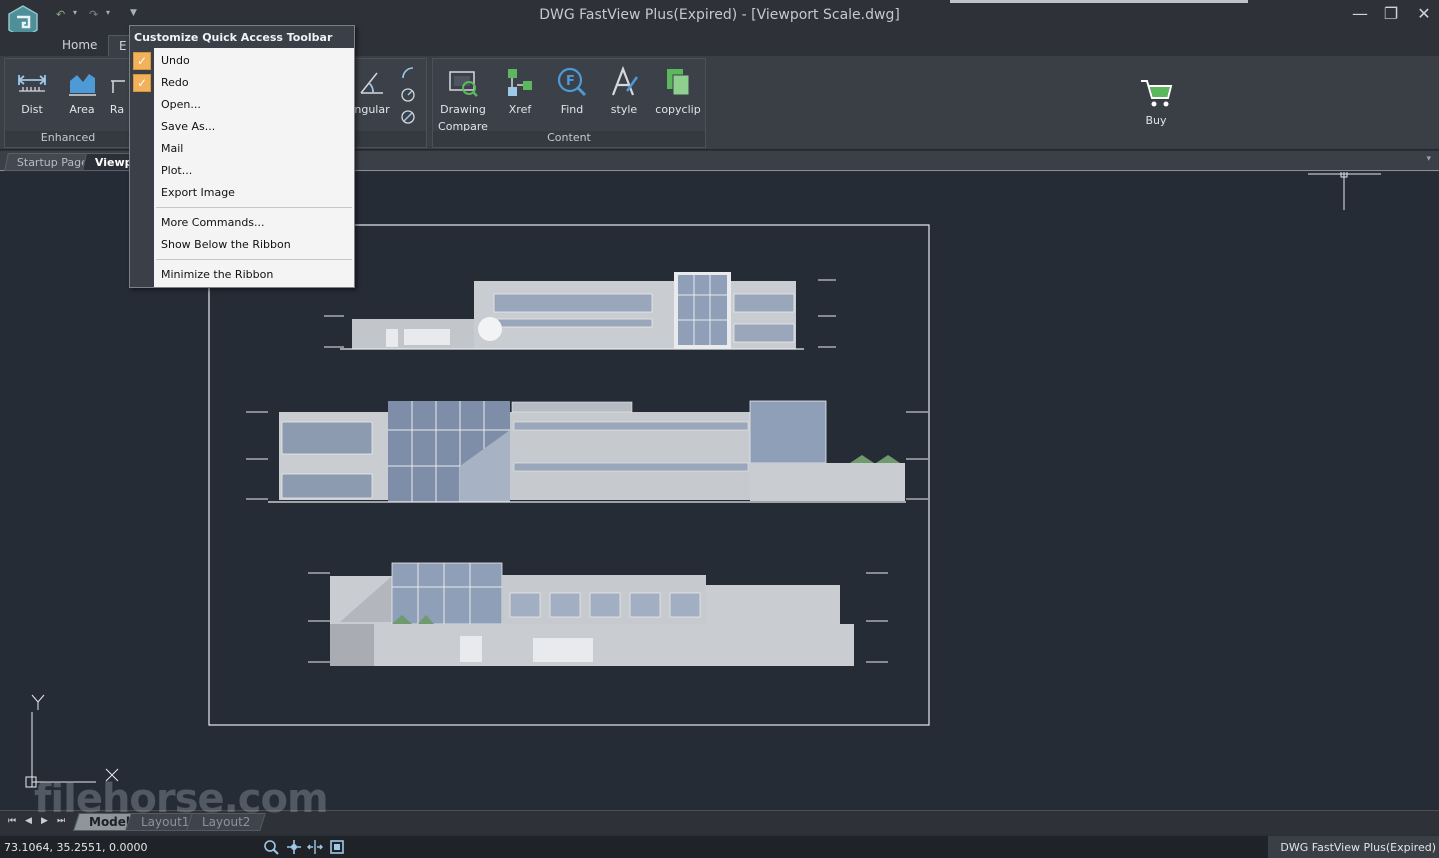 This screenshot has height=858, width=1439. I want to click on drawing-compare-label-line1: Drawing, so click(463, 109).